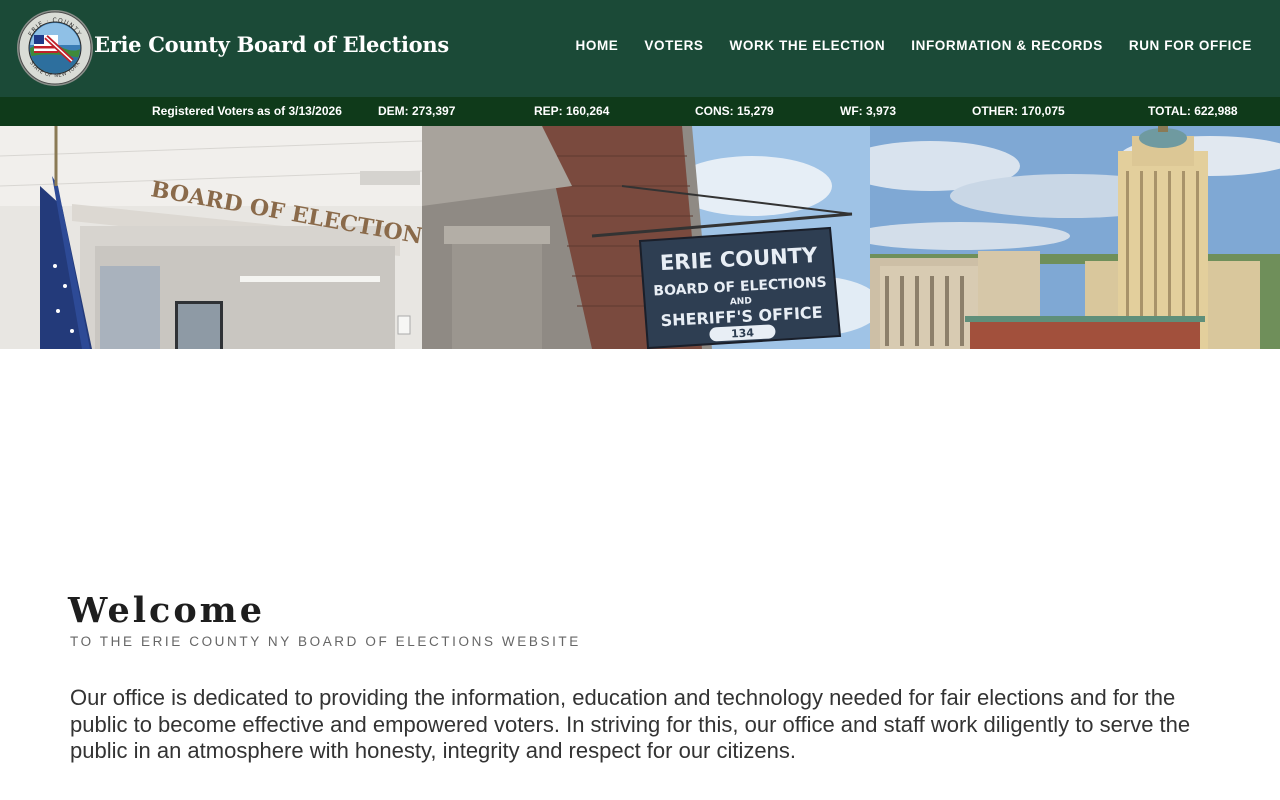  I want to click on site-title: Erie County Board of Elections, so click(271, 44).